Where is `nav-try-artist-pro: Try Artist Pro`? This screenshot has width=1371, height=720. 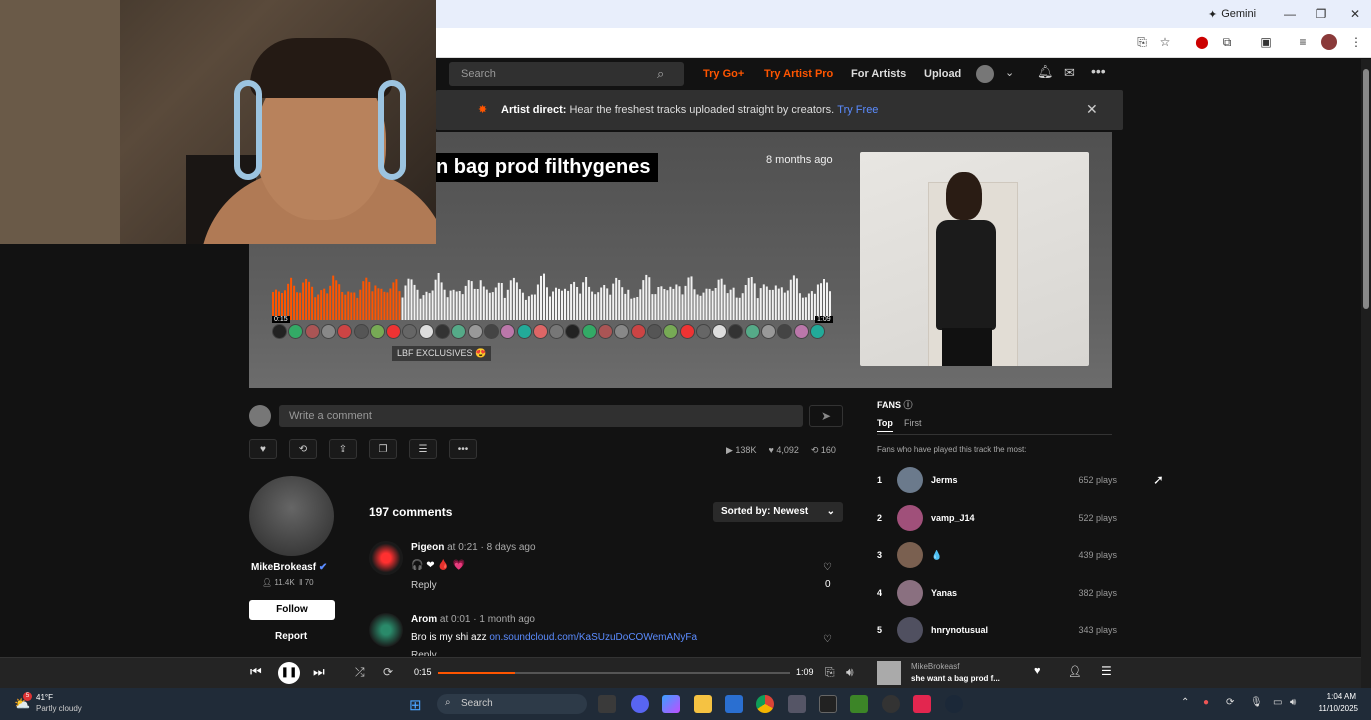
nav-try-artist-pro: Try Artist Pro is located at coordinates (798, 74).